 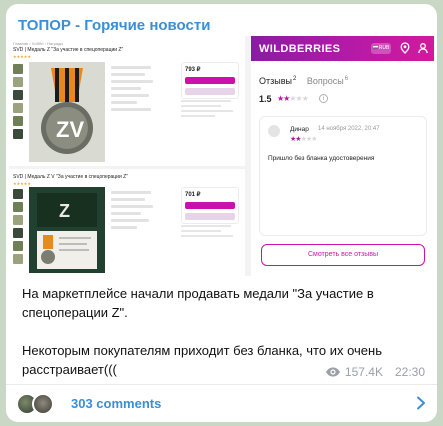 I want to click on certificate-illustration: Z, so click(x=67, y=230).